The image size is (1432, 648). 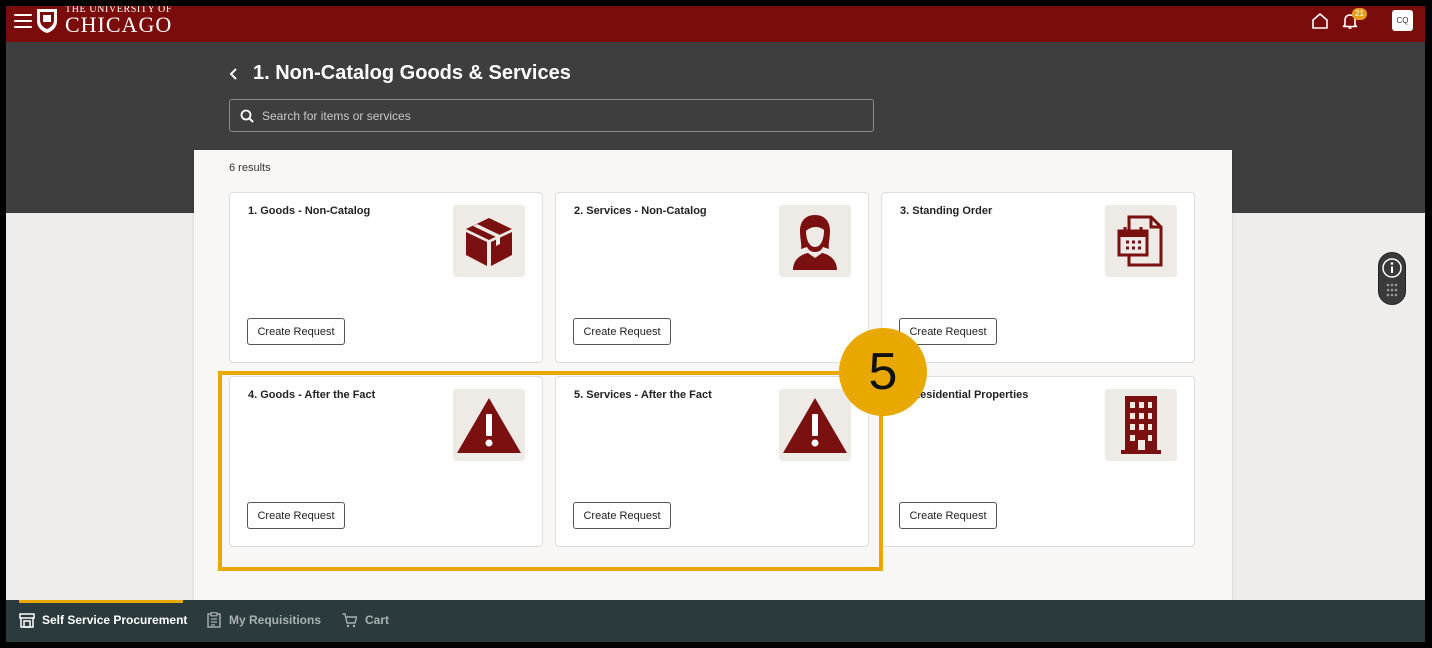 I want to click on search-icon, so click(x=247, y=116).